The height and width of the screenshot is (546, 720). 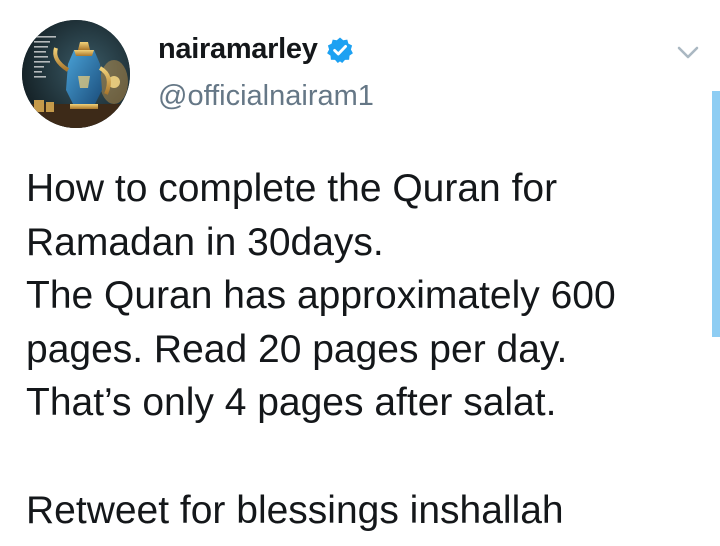 I want to click on chevron-down-icon, so click(x=688, y=52).